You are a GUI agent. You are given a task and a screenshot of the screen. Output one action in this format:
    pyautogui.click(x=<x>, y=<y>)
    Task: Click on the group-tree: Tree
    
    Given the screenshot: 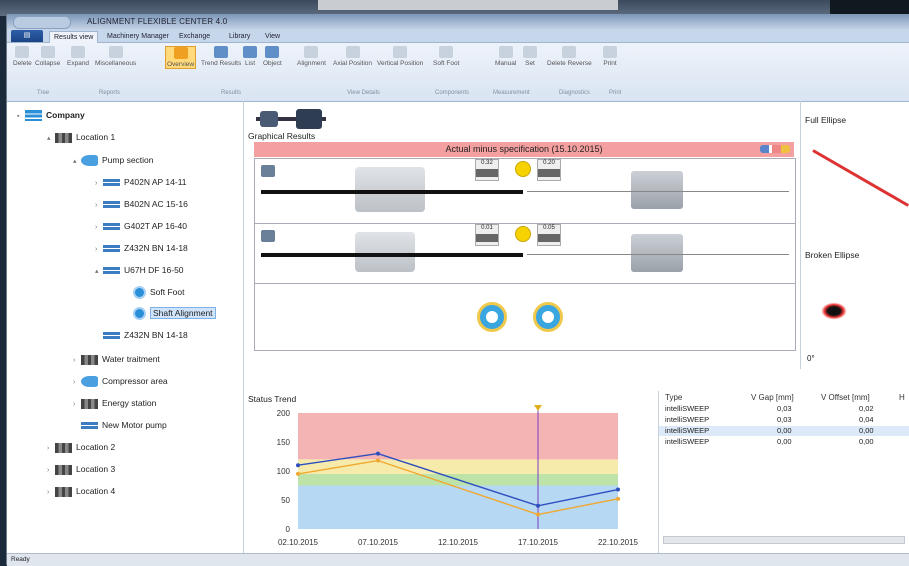 What is the action you would take?
    pyautogui.click(x=43, y=93)
    